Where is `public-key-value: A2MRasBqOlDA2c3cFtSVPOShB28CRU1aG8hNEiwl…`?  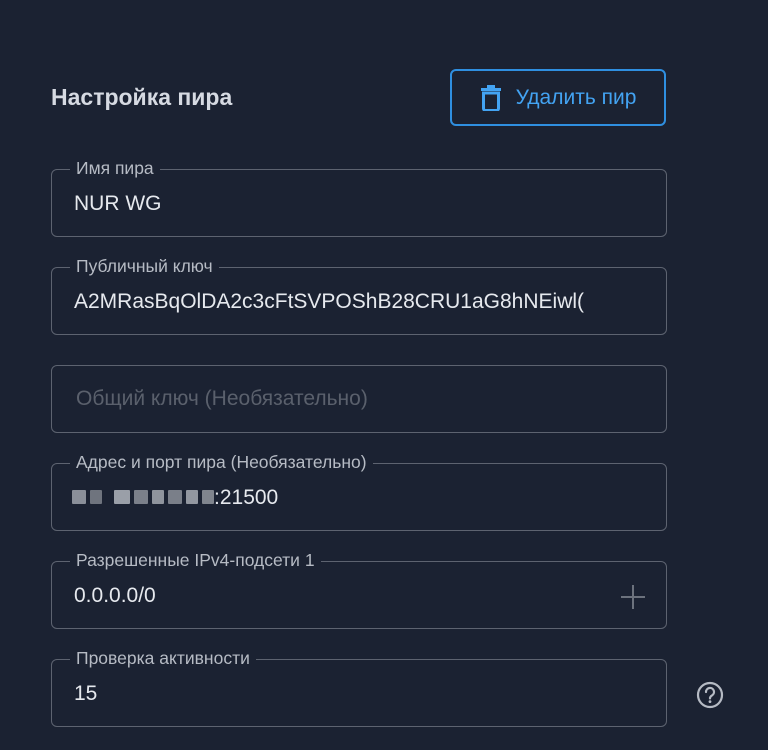
public-key-value: A2MRasBqOlDA2c3cFtSVPOShB28CRU1aG8hNEiwl… is located at coordinates (329, 301).